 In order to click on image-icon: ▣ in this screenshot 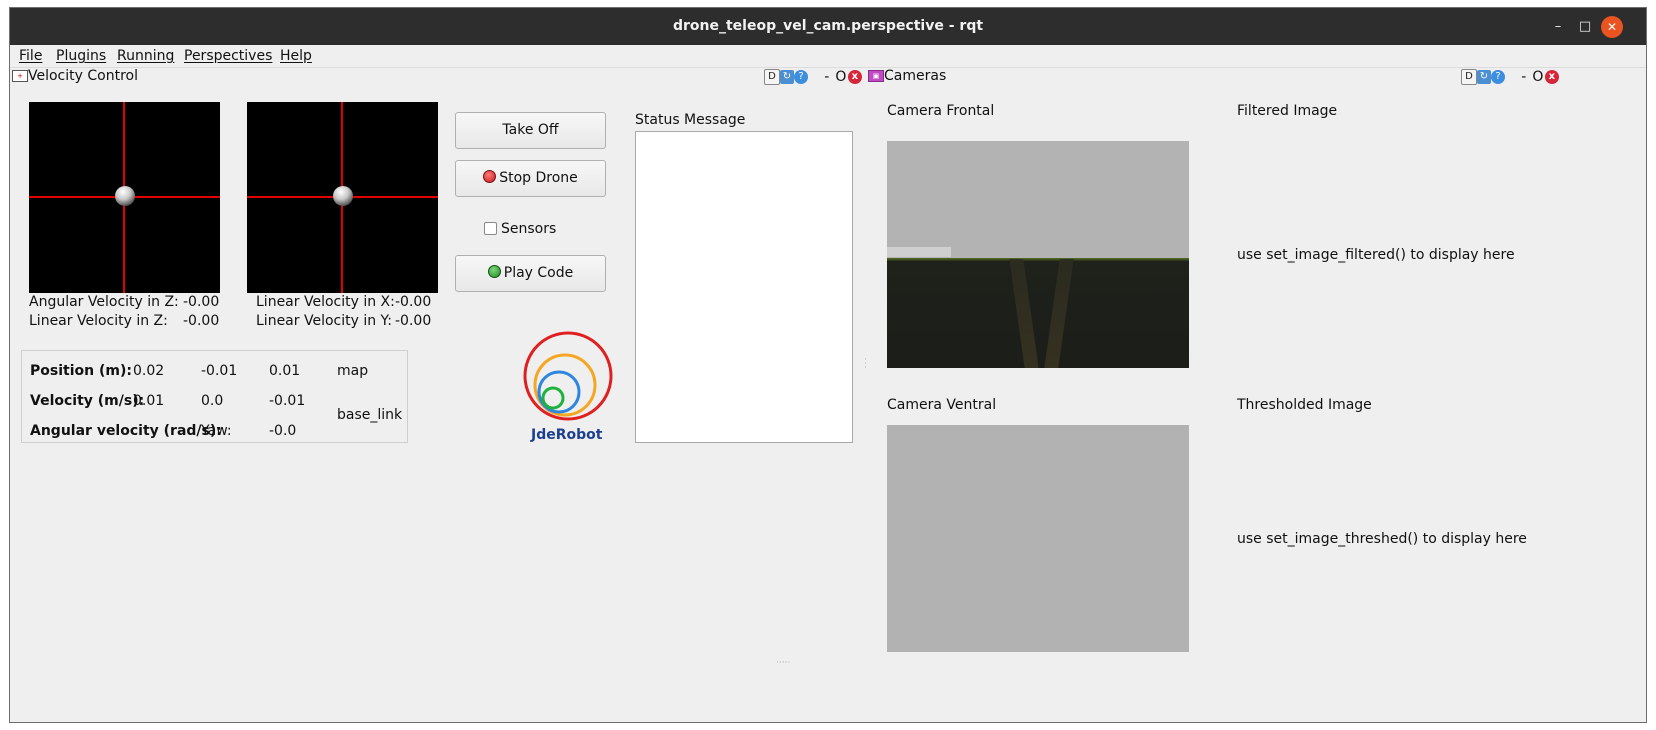, I will do `click(876, 76)`.